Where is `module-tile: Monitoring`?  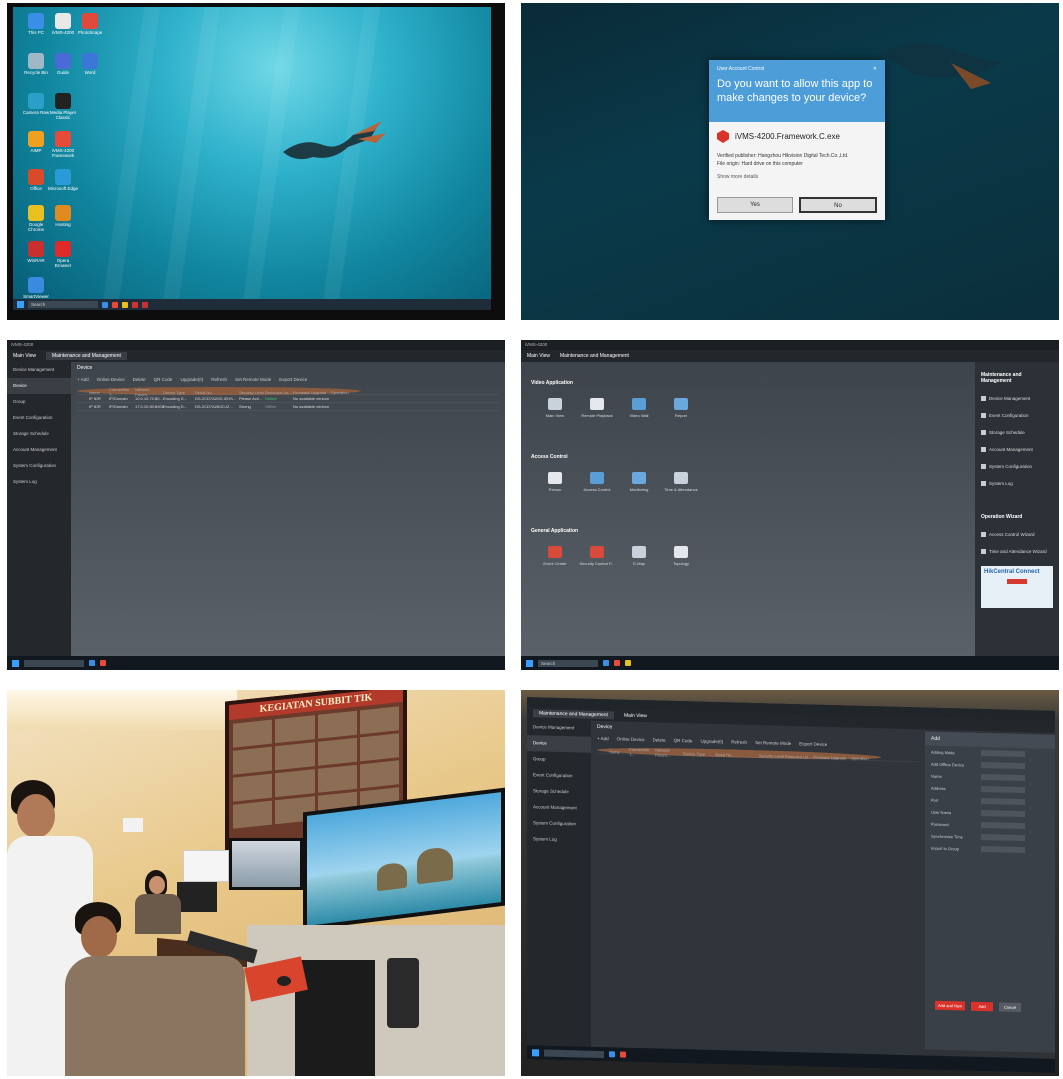 module-tile: Monitoring is located at coordinates (639, 482).